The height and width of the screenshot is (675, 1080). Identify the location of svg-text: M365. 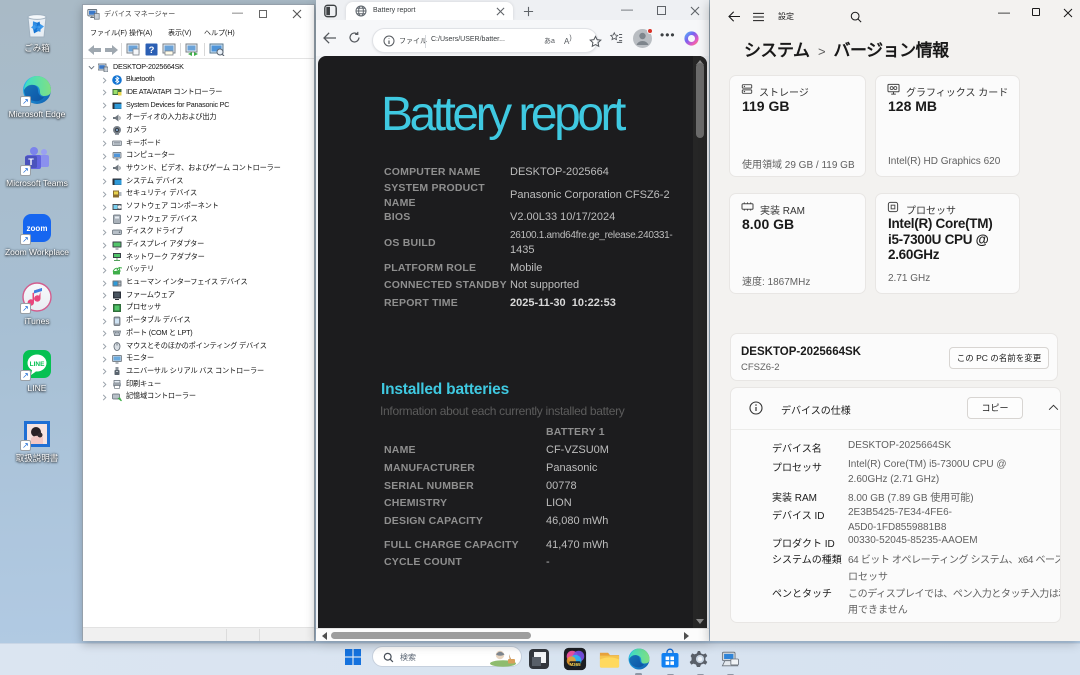
(575, 664).